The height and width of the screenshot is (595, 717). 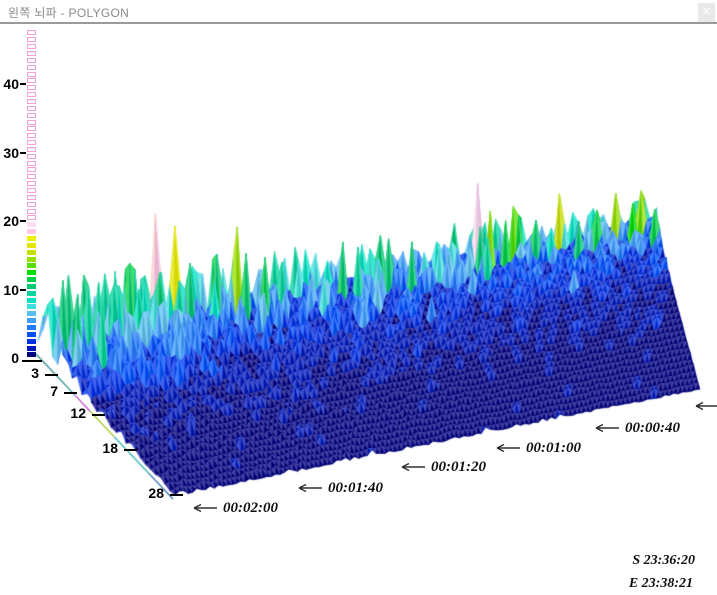 I want to click on amplitude-tick-label: 0, so click(x=15, y=358).